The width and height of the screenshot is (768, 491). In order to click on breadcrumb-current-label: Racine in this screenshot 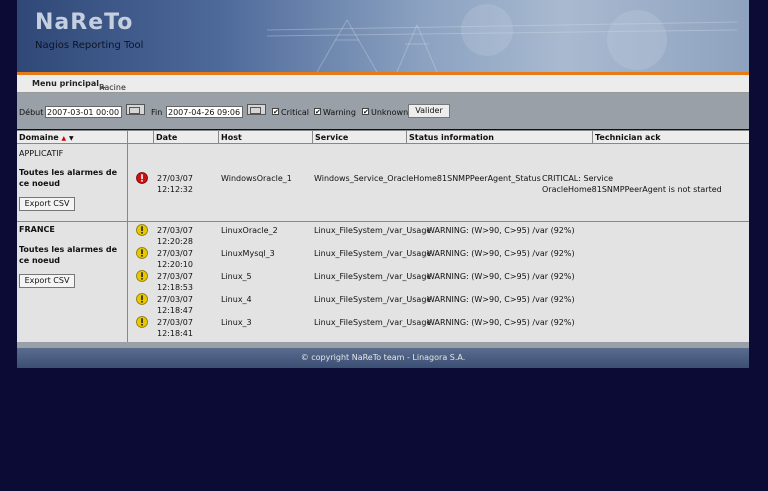, I will do `click(112, 87)`.